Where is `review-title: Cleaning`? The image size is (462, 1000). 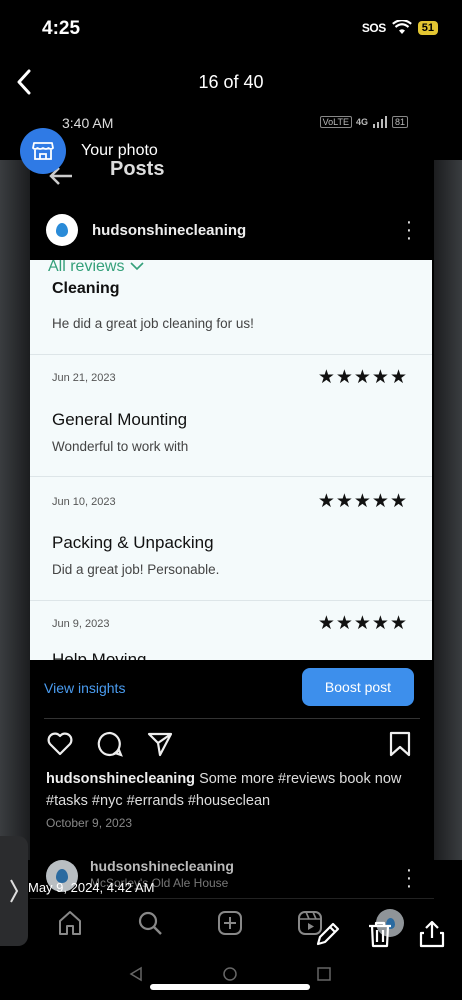 review-title: Cleaning is located at coordinates (86, 288).